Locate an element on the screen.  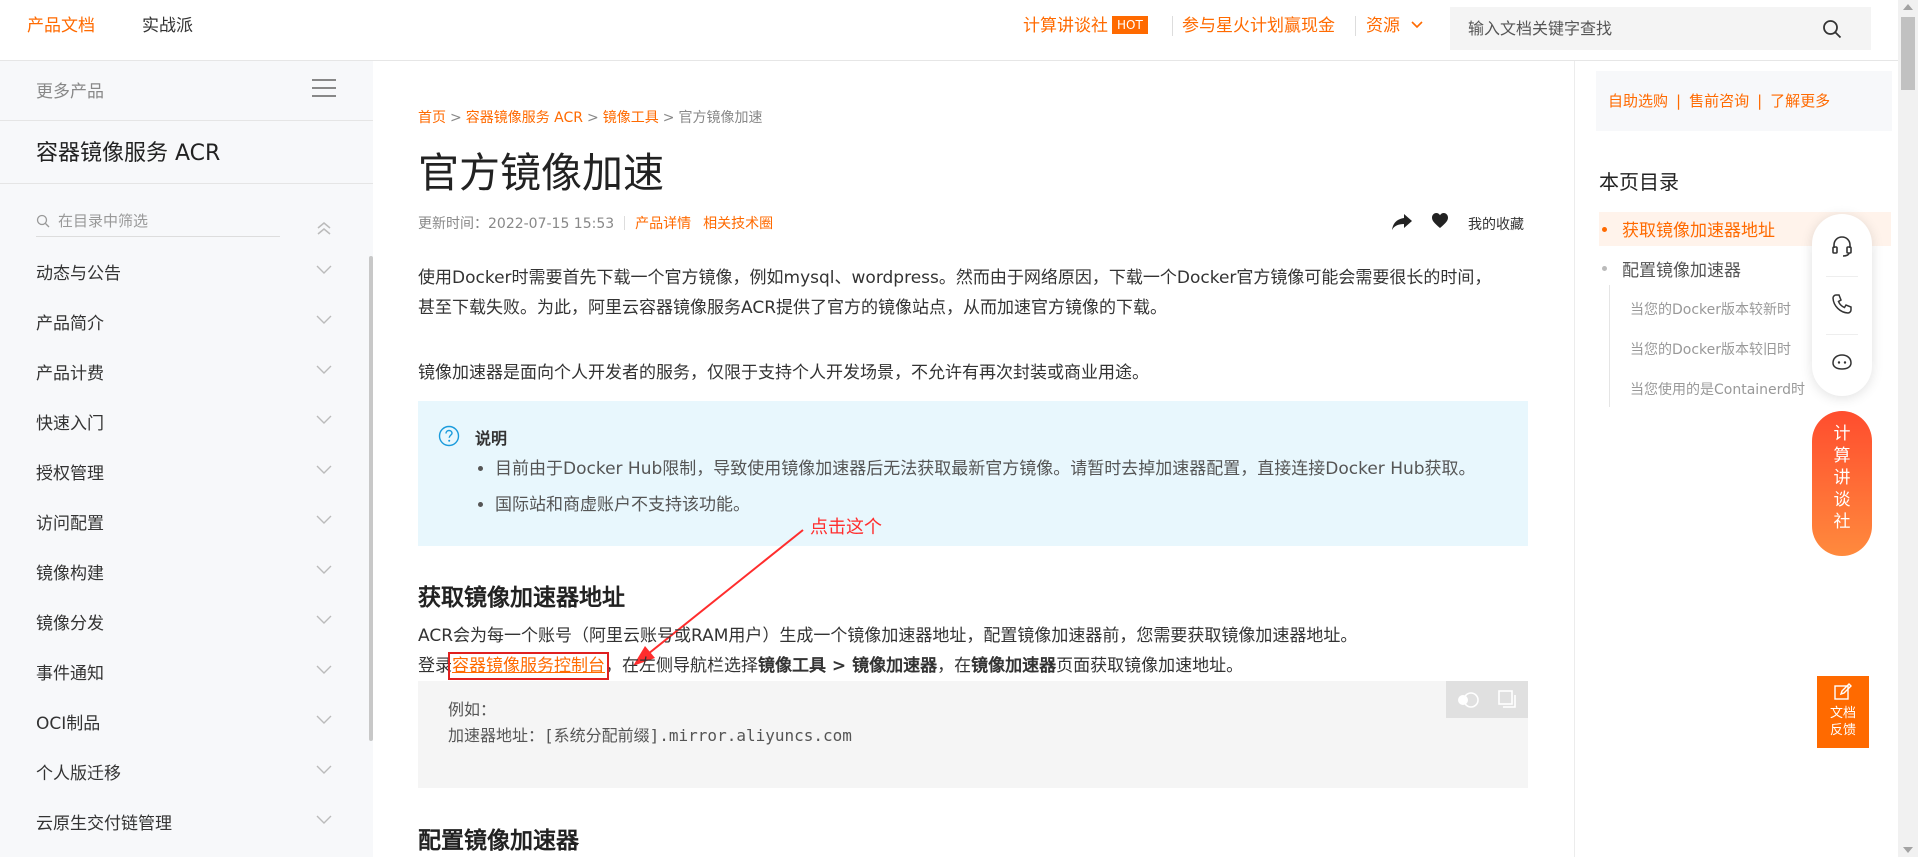
toc-filter is located at coordinates (158, 222).